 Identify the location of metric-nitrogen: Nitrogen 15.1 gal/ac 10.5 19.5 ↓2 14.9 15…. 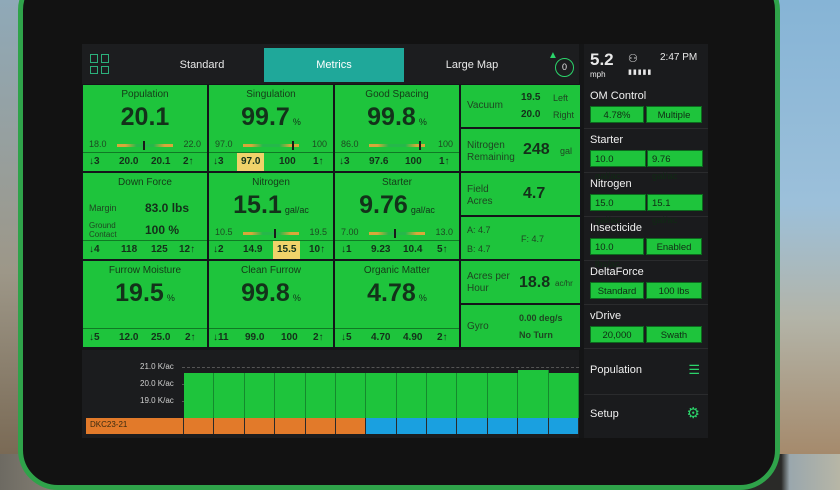
(271, 216).